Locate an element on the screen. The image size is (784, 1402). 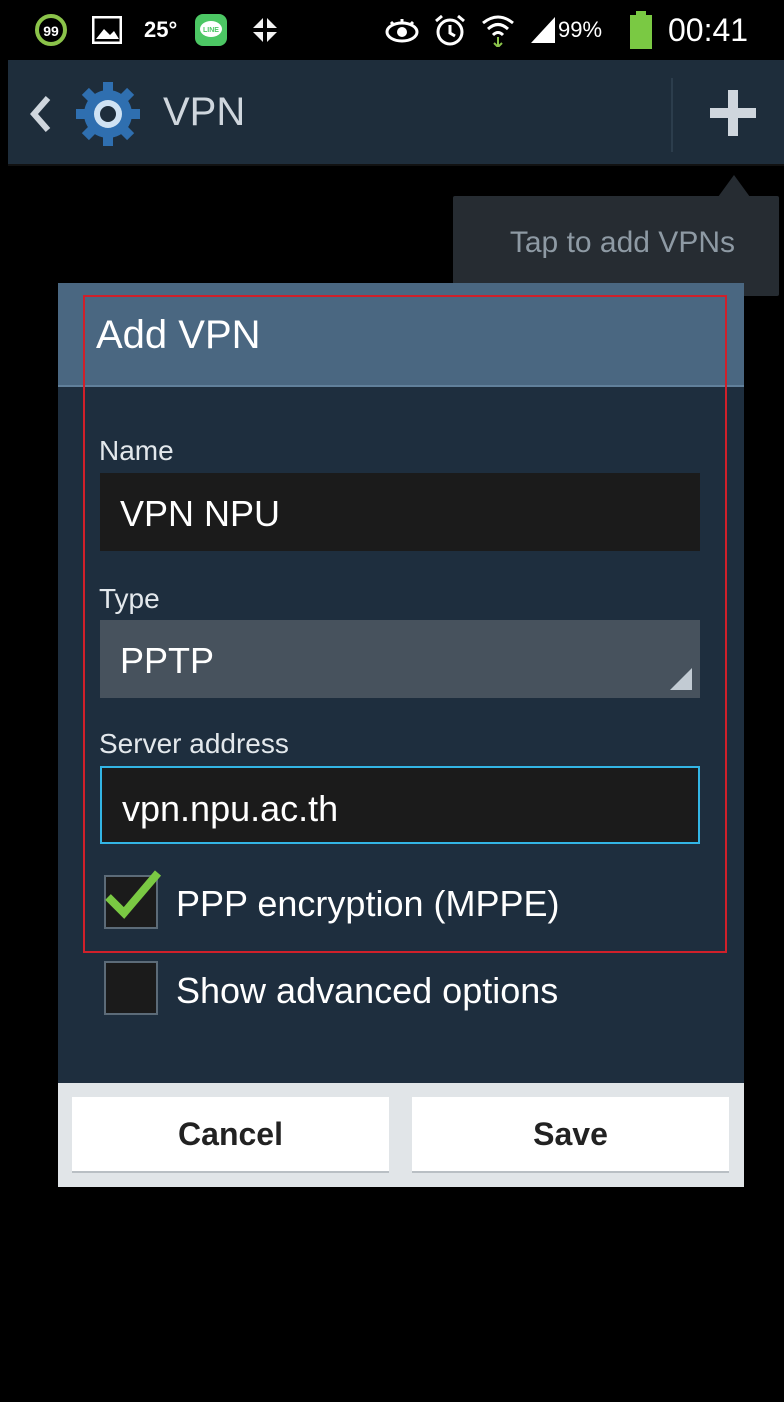
dialog-button-bar: Cancel Save is located at coordinates (401, 1135).